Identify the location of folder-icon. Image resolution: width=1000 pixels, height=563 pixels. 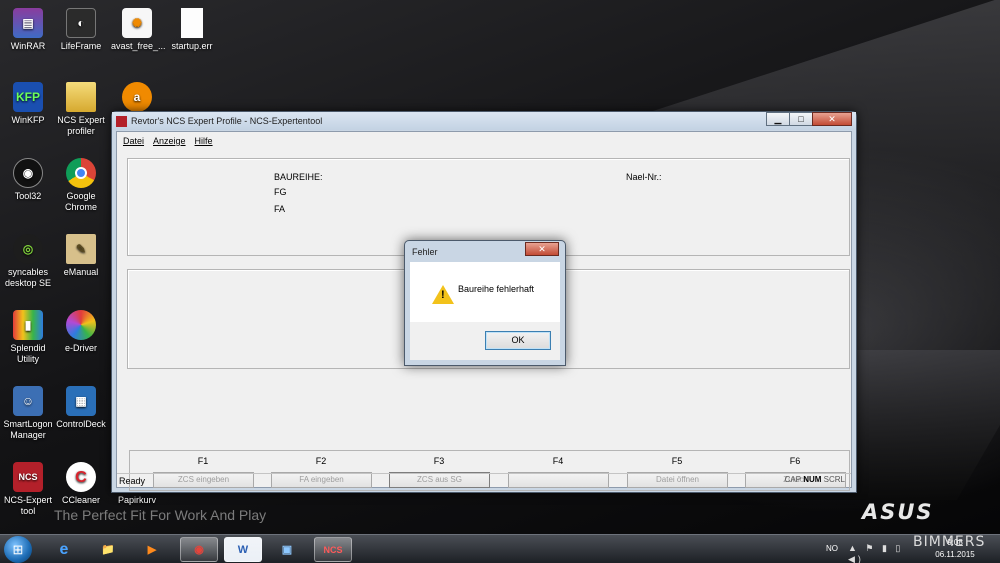
(81, 97).